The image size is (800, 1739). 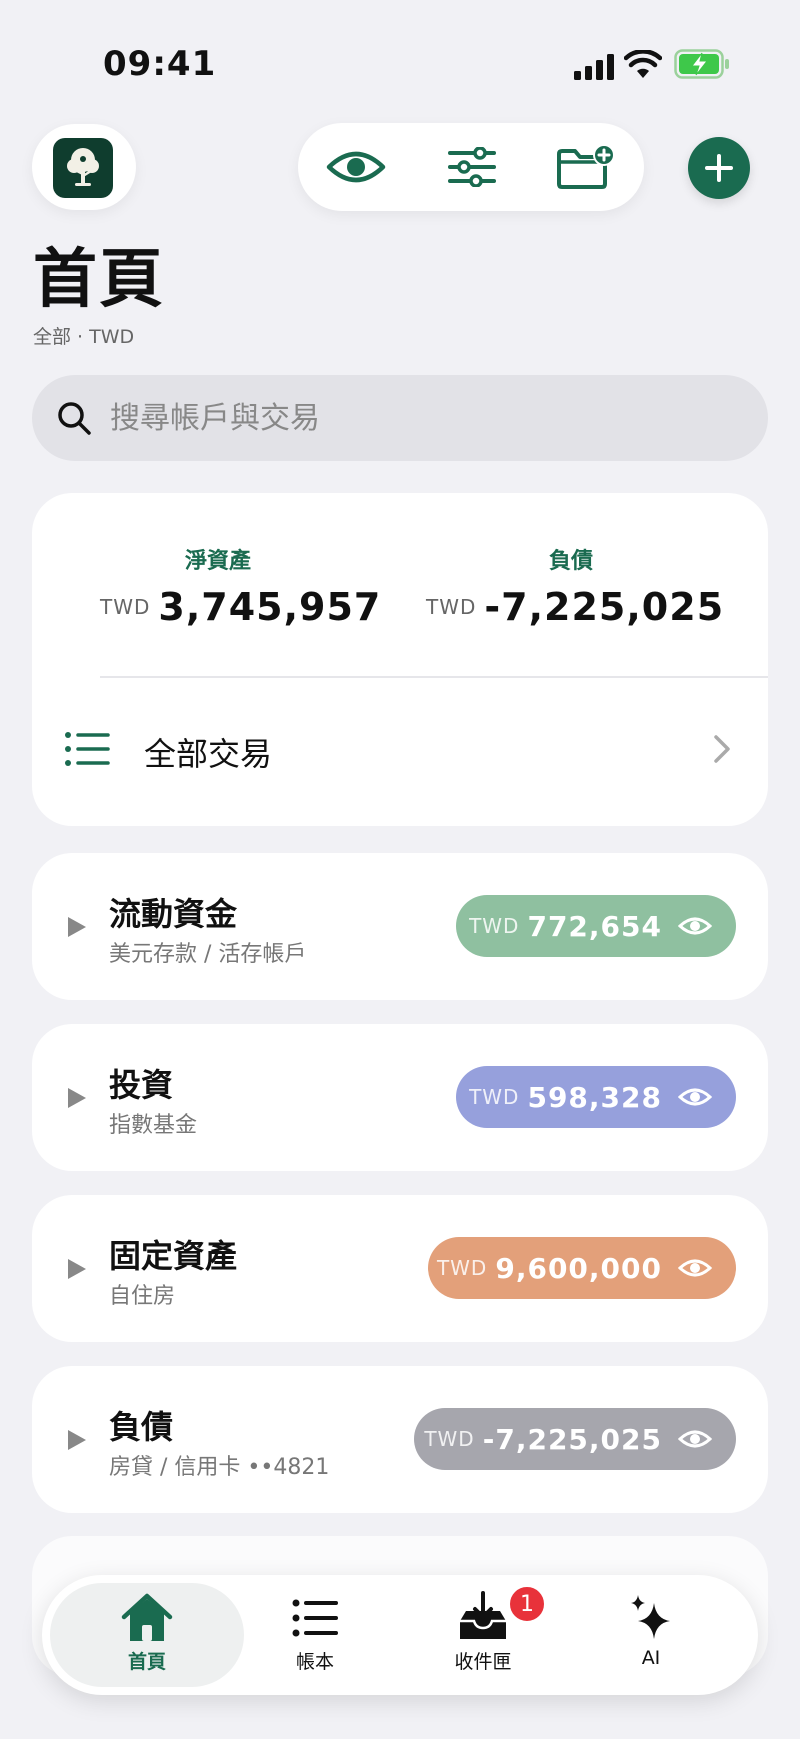 What do you see at coordinates (208, 754) in the screenshot?
I see `all-transactions-label: 全部交易` at bounding box center [208, 754].